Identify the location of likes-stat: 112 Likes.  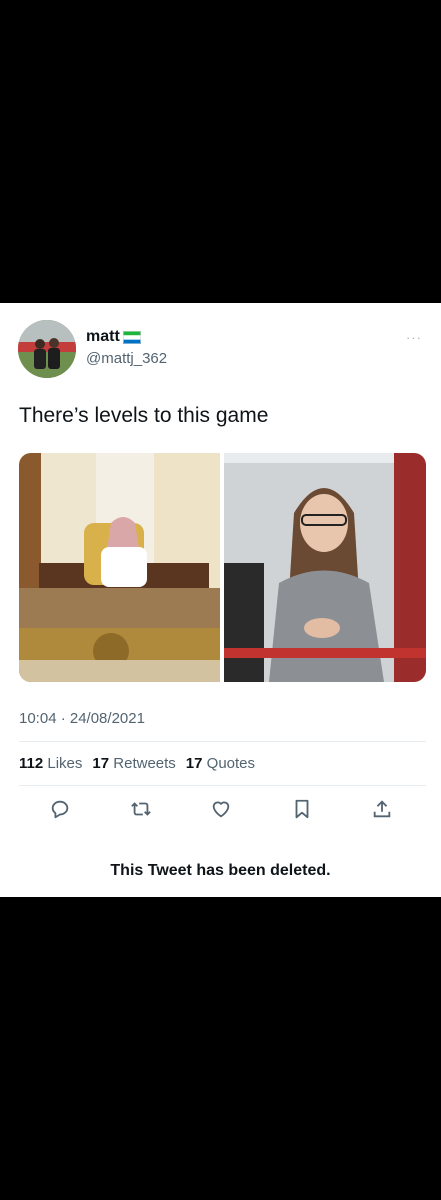
(51, 763).